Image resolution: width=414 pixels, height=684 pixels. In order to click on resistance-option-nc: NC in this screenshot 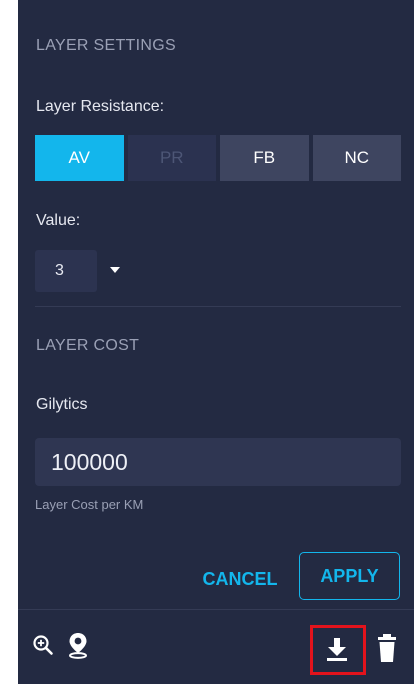, I will do `click(356, 158)`.